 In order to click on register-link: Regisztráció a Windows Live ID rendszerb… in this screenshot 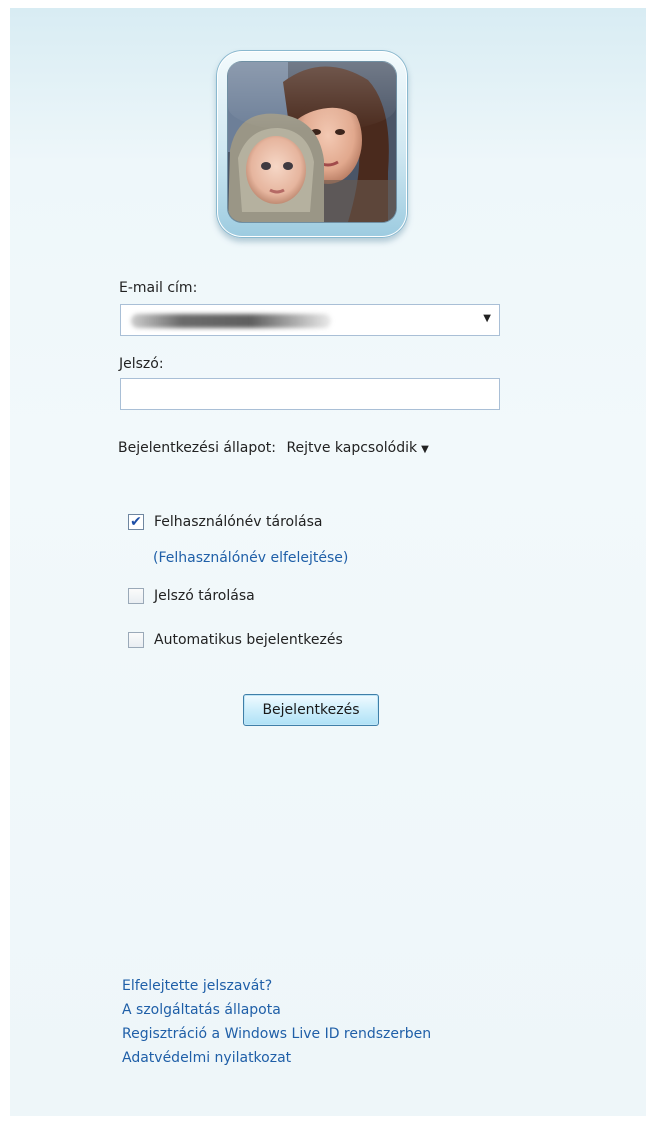, I will do `click(276, 1034)`.